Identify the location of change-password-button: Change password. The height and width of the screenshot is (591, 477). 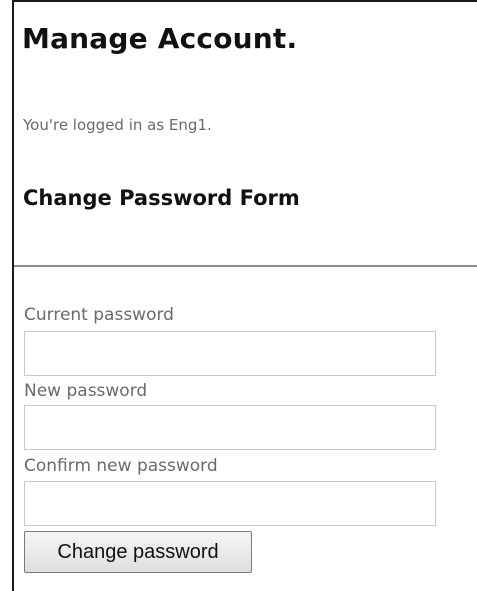
(138, 552).